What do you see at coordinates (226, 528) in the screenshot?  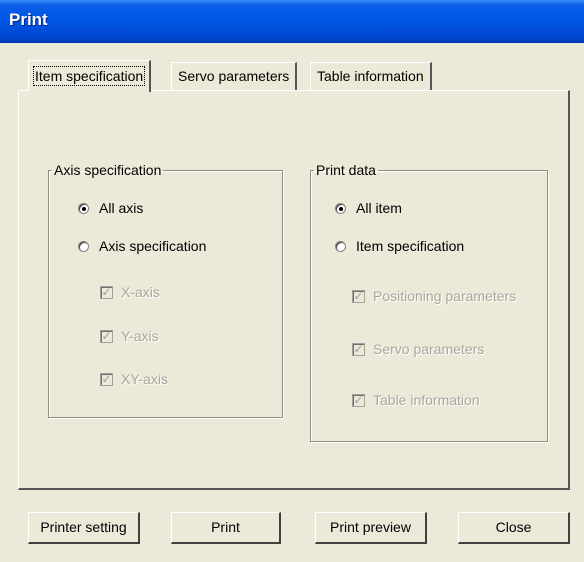 I see `print-button: Print` at bounding box center [226, 528].